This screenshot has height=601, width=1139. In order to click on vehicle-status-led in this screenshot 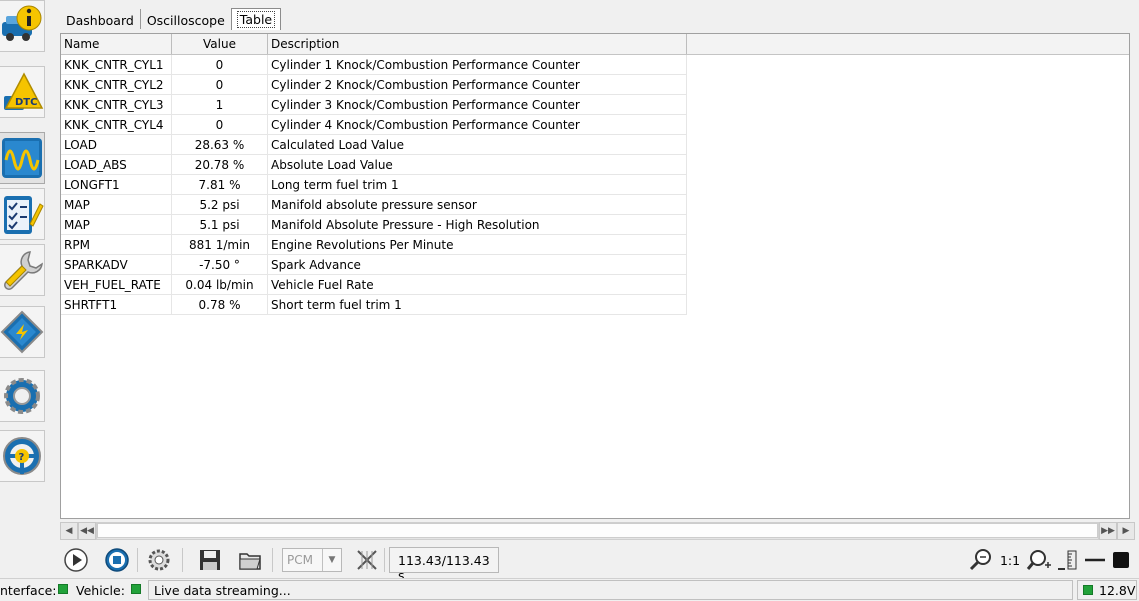, I will do `click(136, 589)`.